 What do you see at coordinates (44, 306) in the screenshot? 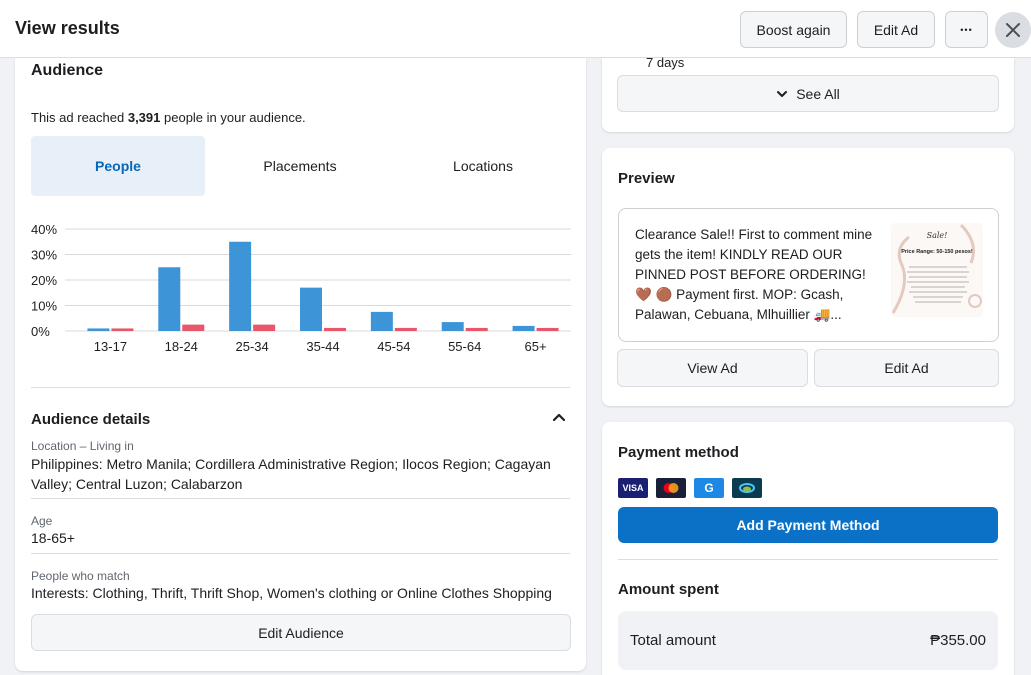
I see `chart-y-tick-label: 10%` at bounding box center [44, 306].